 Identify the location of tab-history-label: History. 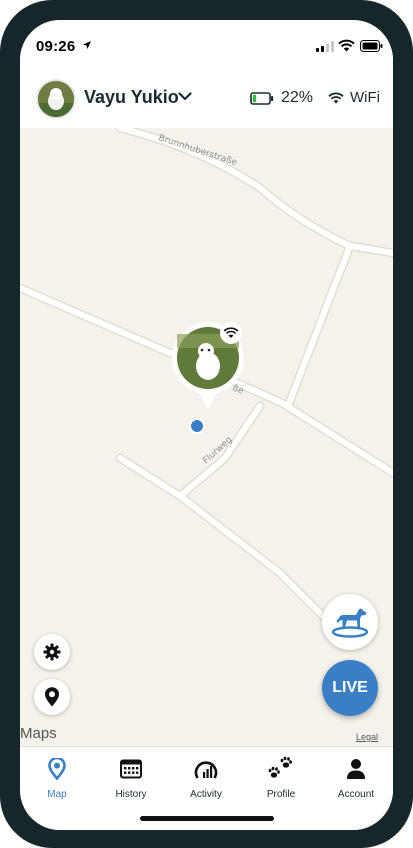
(131, 794).